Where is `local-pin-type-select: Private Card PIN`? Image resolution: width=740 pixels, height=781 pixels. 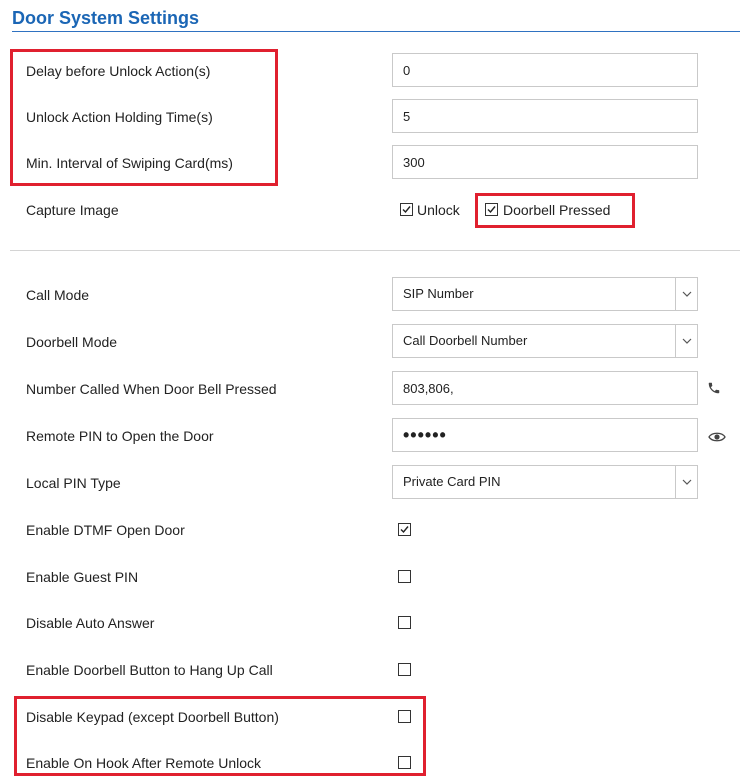
local-pin-type-select: Private Card PIN is located at coordinates (545, 482).